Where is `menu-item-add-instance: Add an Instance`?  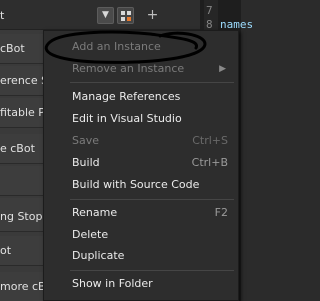
menu-item-add-instance: Add an Instance is located at coordinates (141, 47).